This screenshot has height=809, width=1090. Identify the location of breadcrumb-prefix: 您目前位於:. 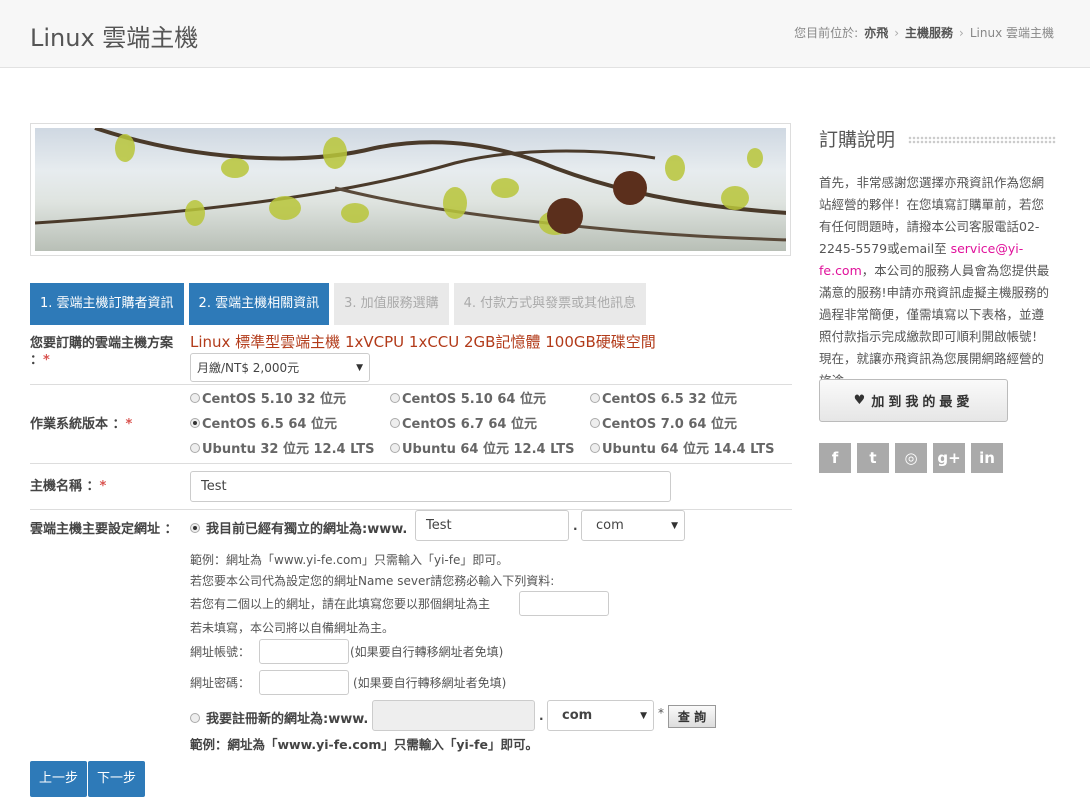
(826, 33).